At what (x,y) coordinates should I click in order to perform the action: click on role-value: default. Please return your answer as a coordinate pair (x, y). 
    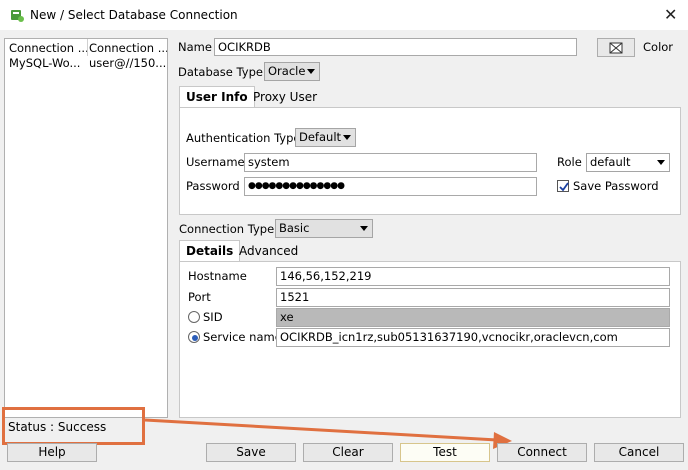
    Looking at the image, I should click on (610, 162).